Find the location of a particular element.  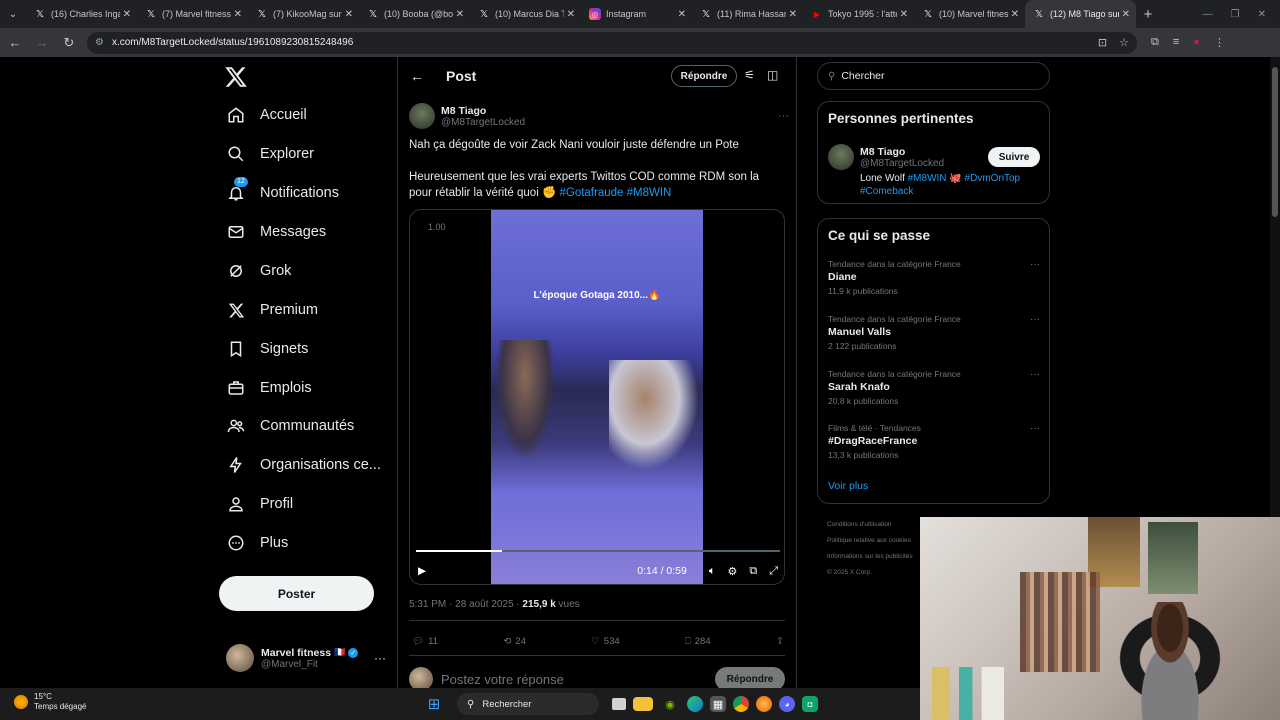

post-timestamp: 5:31 PM · 28 août 2025 · is located at coordinates (465, 604).